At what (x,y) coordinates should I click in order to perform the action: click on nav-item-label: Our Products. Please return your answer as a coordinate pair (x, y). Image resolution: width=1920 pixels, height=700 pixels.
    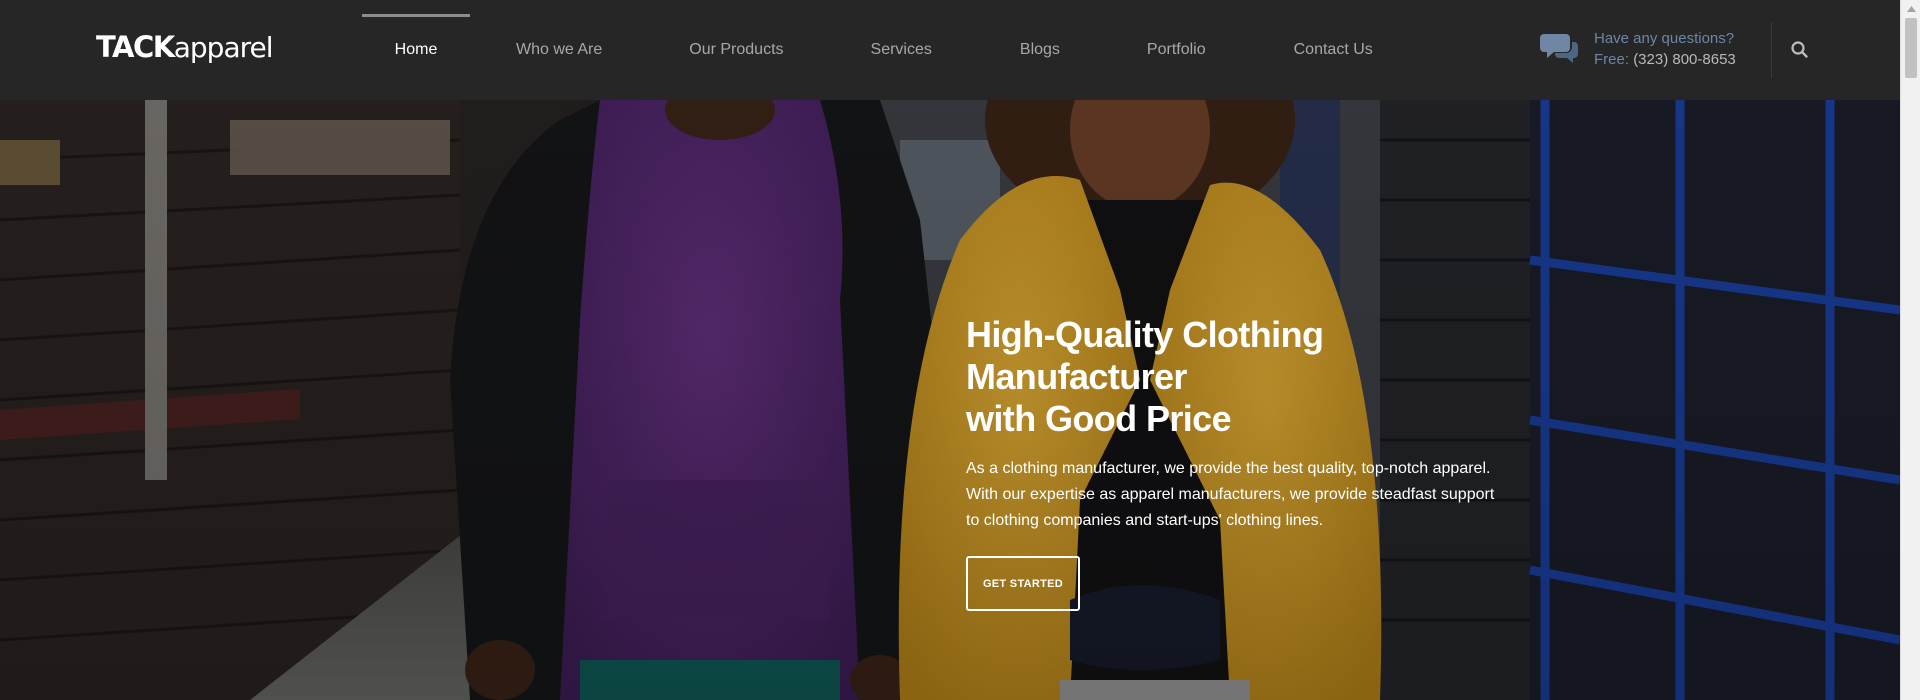
    Looking at the image, I should click on (736, 49).